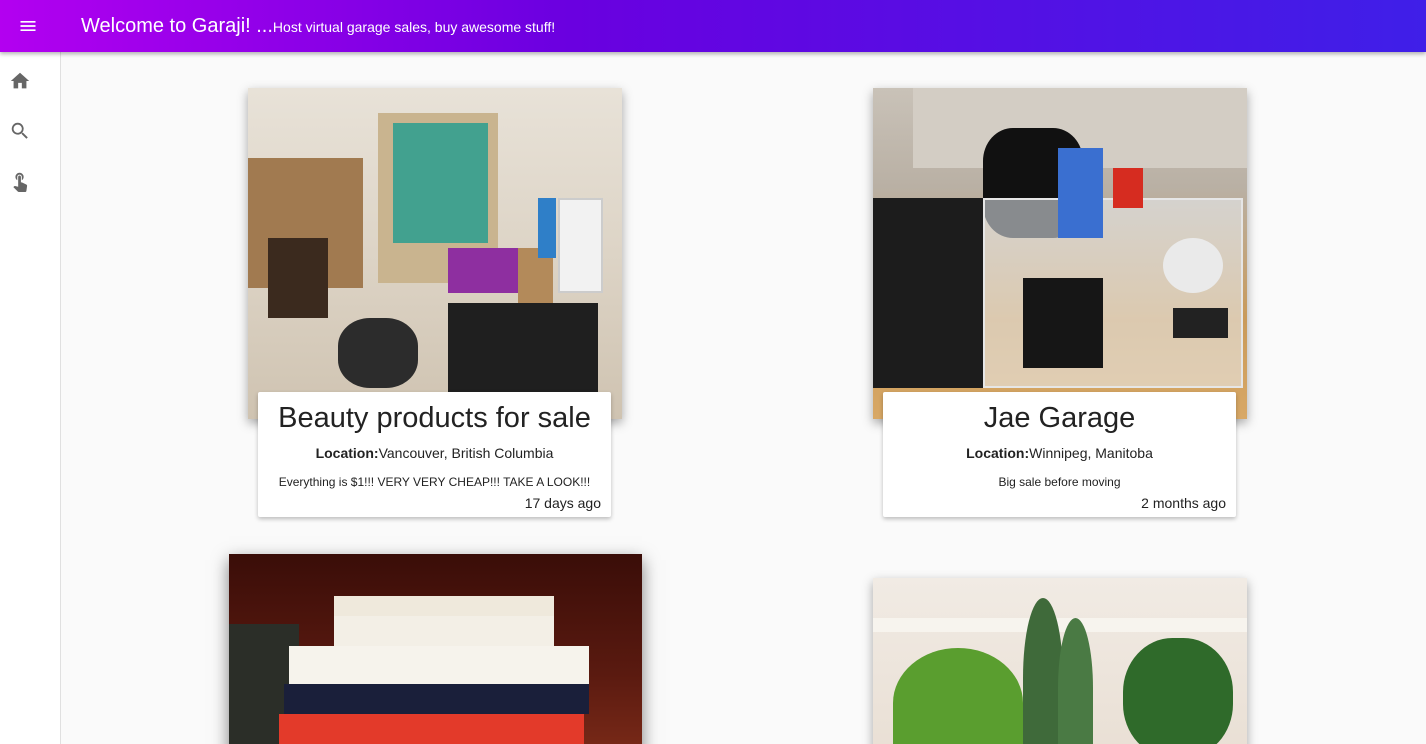  I want to click on sale-description: Big sale before moving, so click(1059, 482).